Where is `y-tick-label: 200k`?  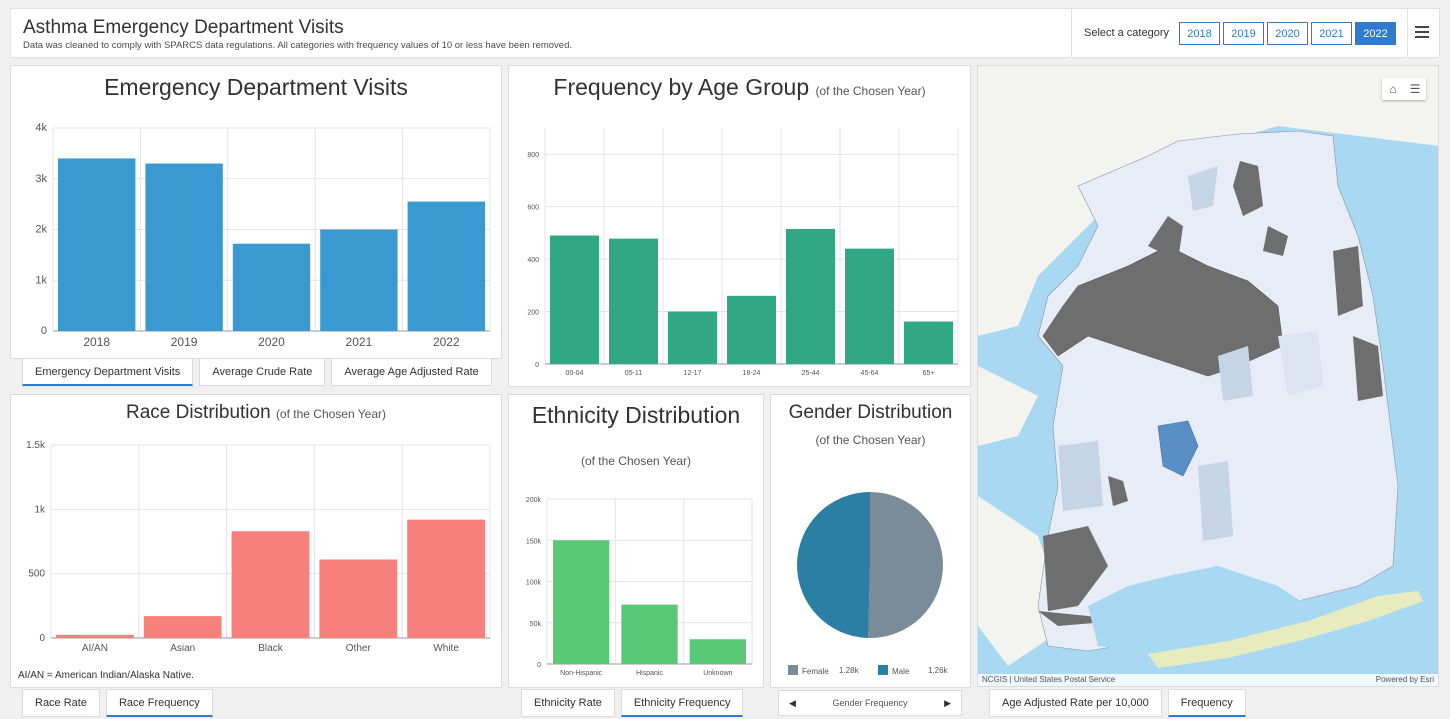 y-tick-label: 200k is located at coordinates (534, 500).